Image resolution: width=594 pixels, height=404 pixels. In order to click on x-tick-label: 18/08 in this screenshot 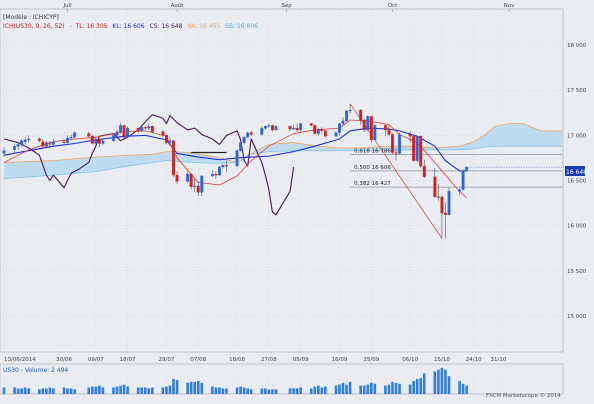, I will do `click(237, 360)`.